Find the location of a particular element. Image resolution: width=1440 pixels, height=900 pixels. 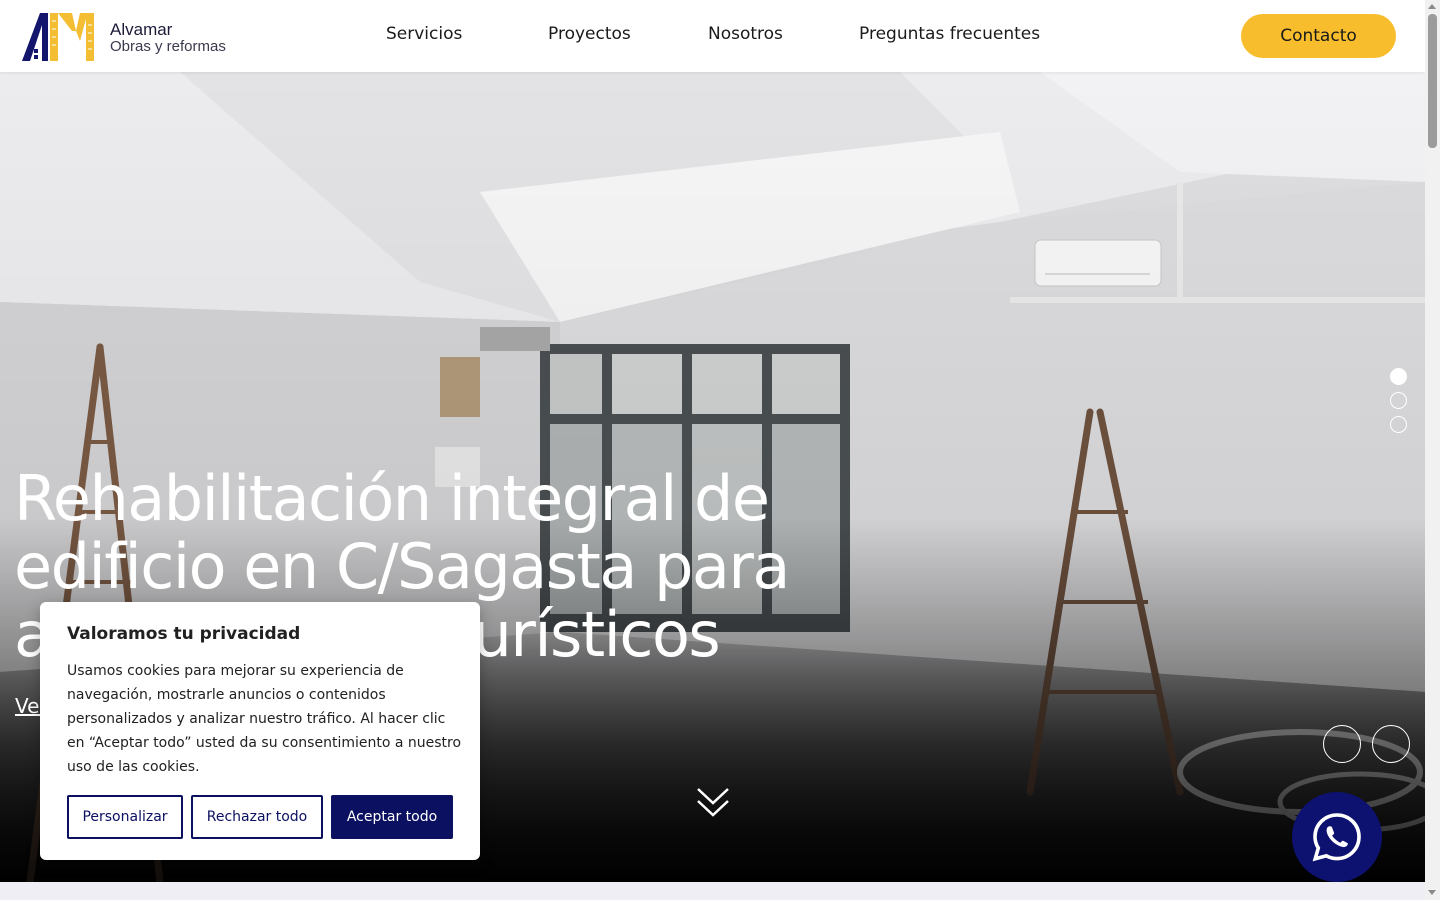

whatsapp-icon is located at coordinates (1336, 837).